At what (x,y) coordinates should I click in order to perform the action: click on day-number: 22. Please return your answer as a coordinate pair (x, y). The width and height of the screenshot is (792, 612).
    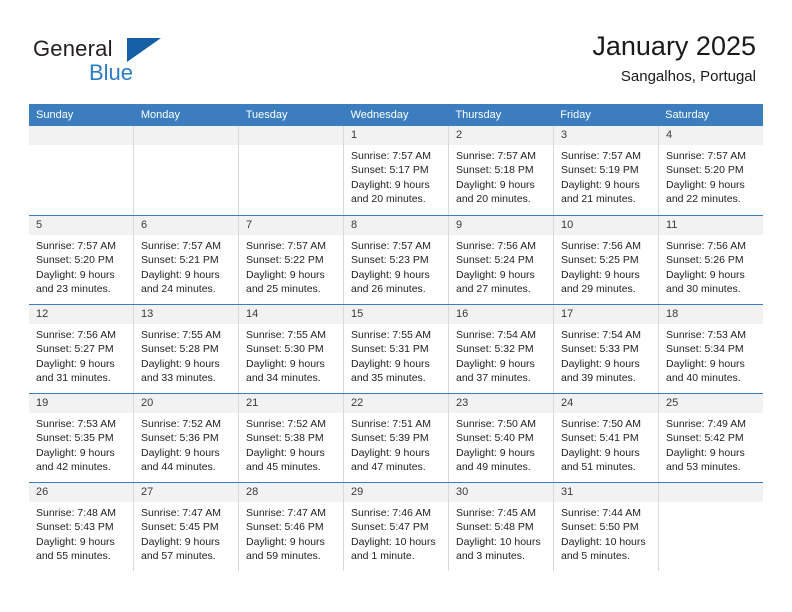
    Looking at the image, I should click on (396, 403).